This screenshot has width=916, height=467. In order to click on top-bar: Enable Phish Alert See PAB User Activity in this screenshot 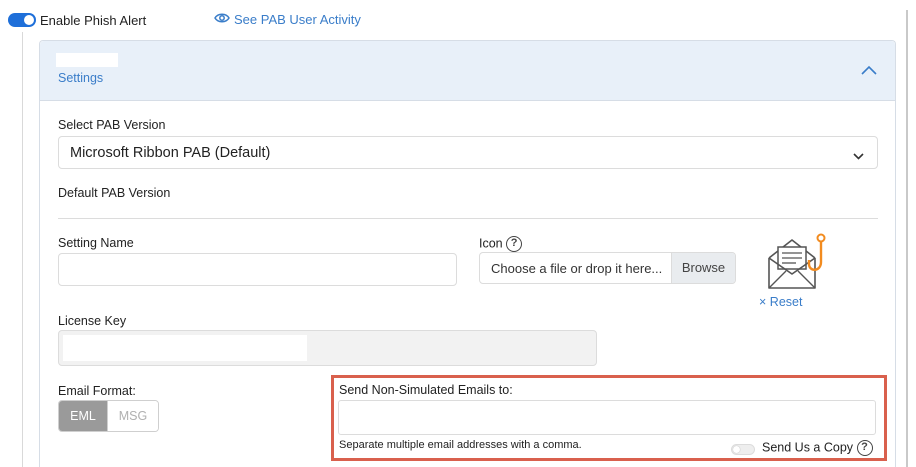, I will do `click(448, 21)`.